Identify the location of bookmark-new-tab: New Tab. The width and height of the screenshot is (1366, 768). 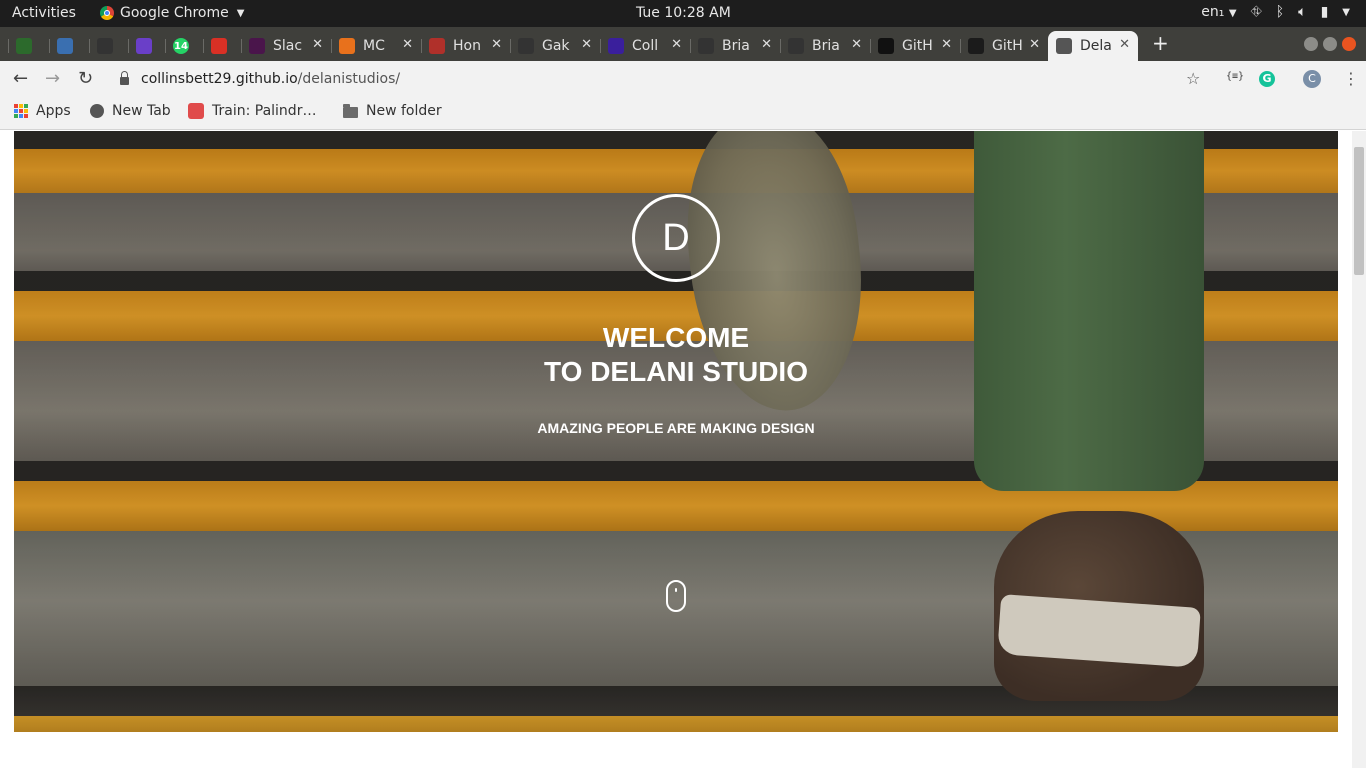
(130, 111).